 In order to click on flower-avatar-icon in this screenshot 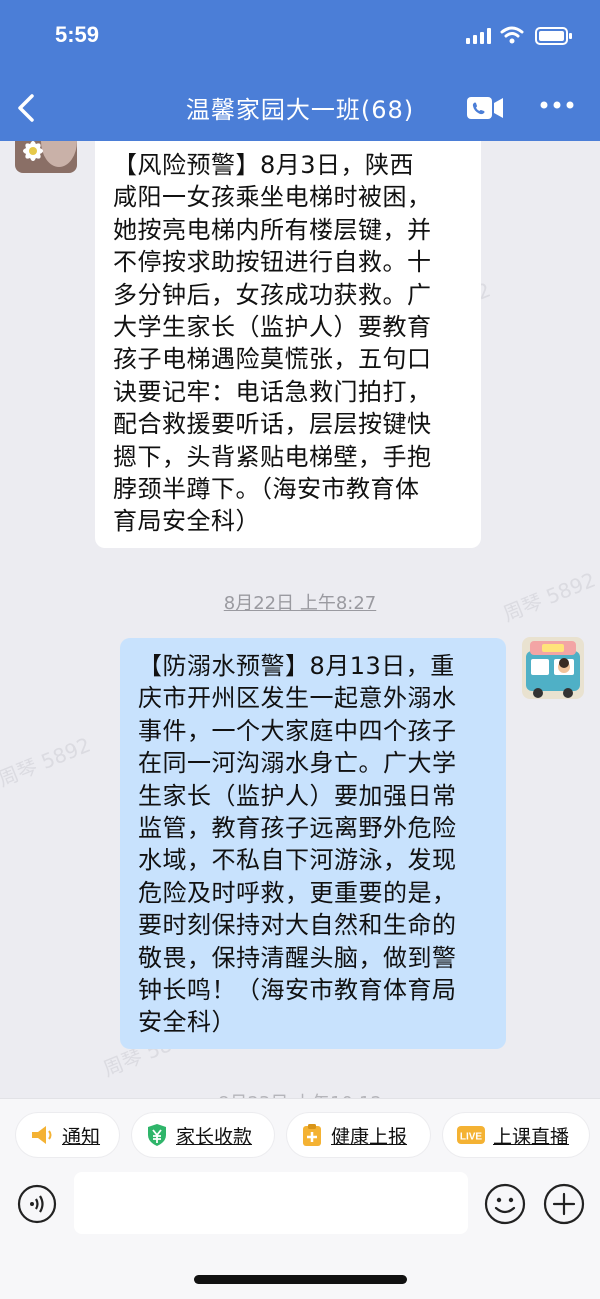, I will do `click(46, 157)`.